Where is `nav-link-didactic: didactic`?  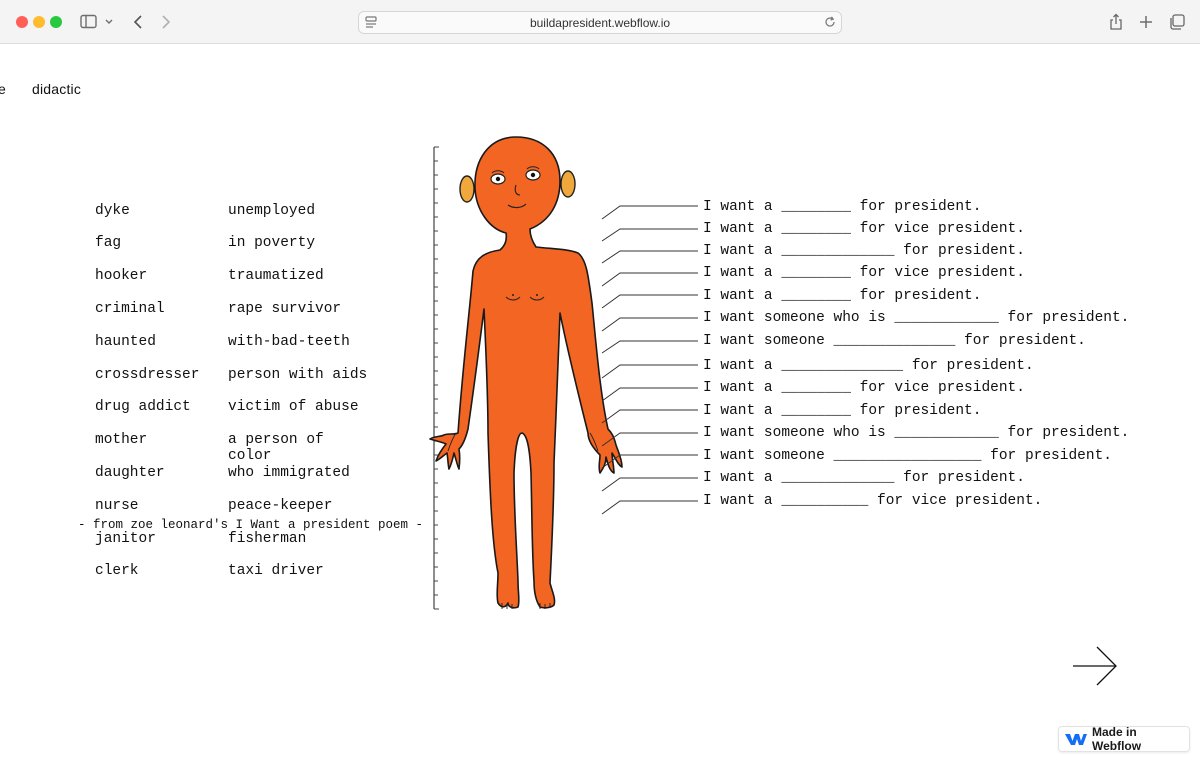
nav-link-didactic: didactic is located at coordinates (56, 89).